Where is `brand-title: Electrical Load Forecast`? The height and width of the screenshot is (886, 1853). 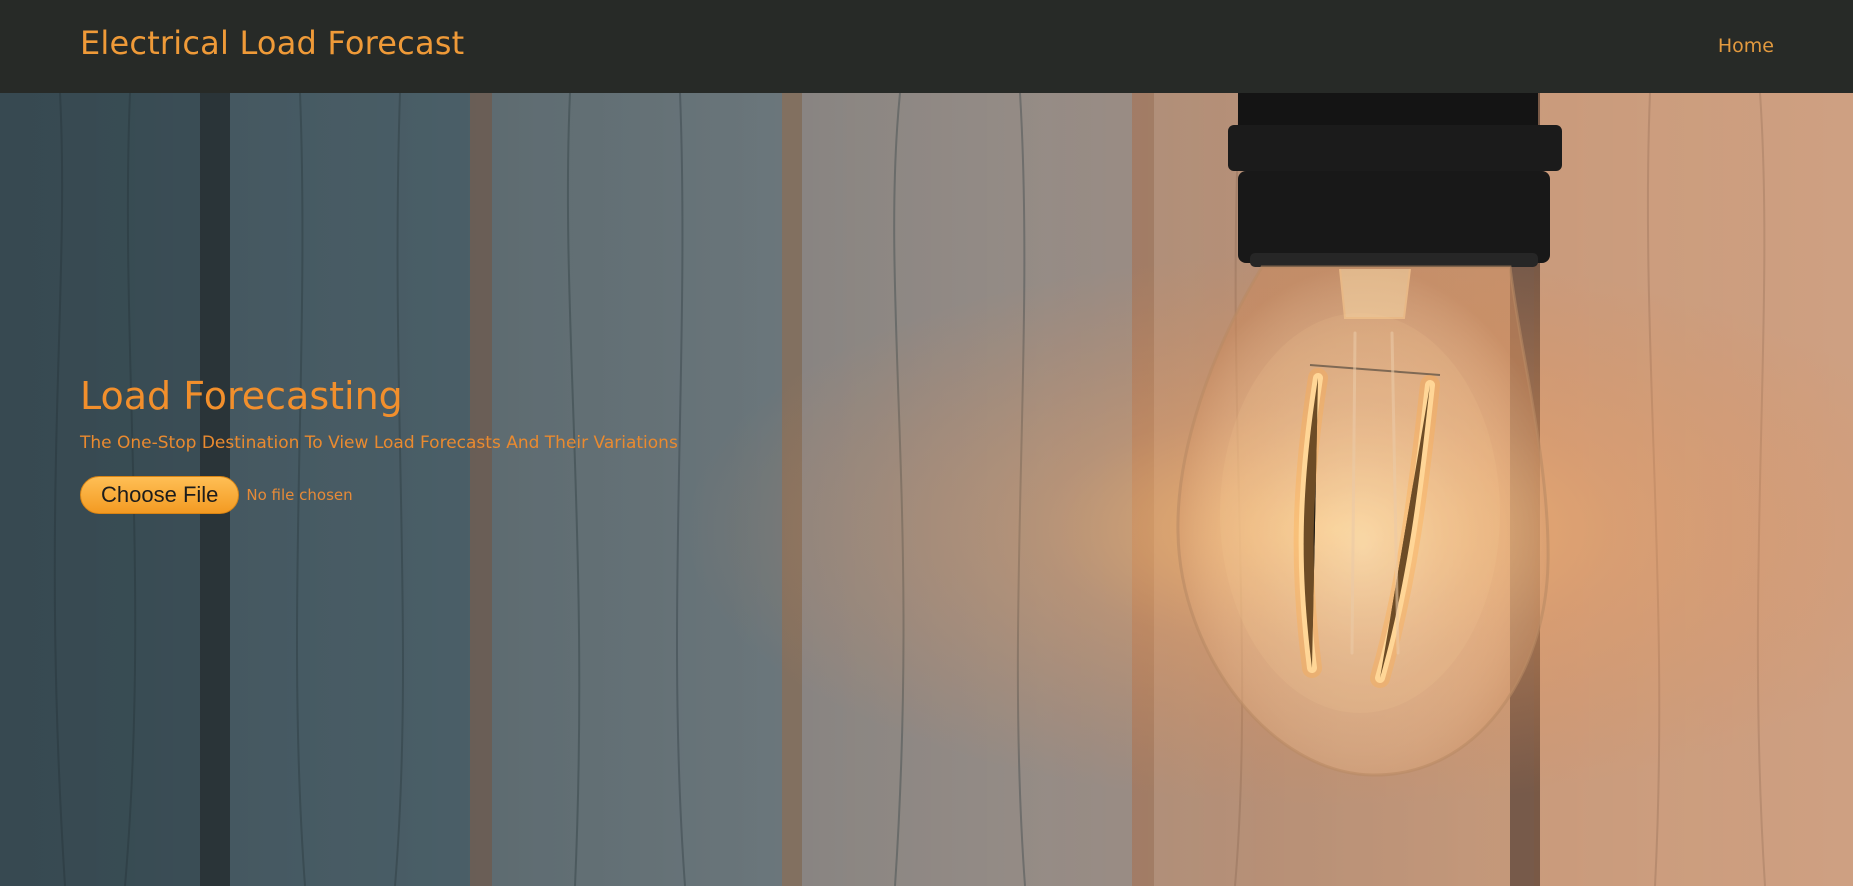
brand-title: Electrical Load Forecast is located at coordinates (272, 43).